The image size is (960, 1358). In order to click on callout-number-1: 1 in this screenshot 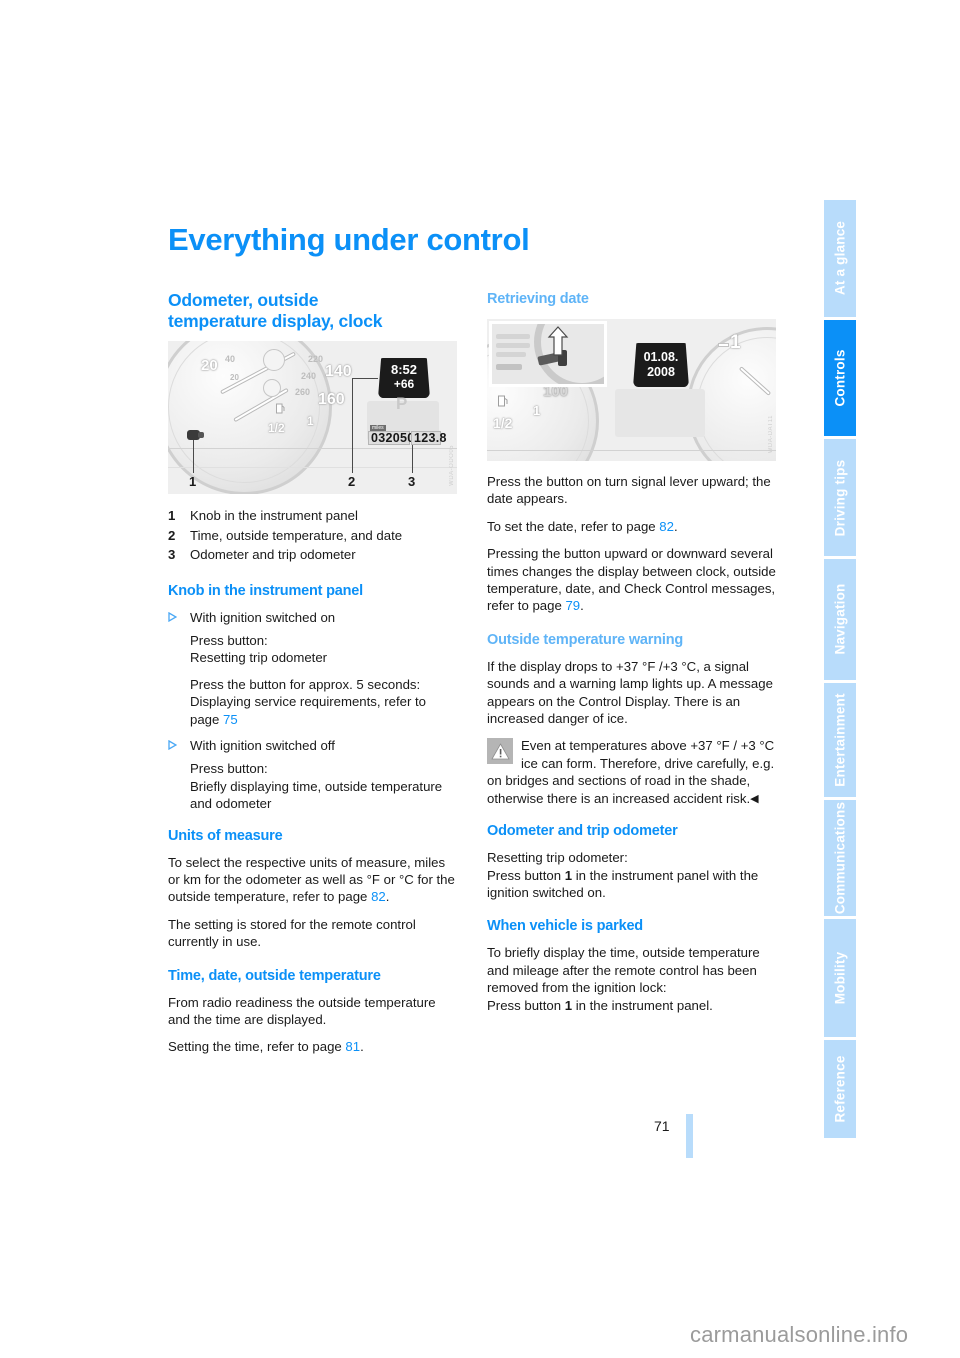, I will do `click(193, 481)`.